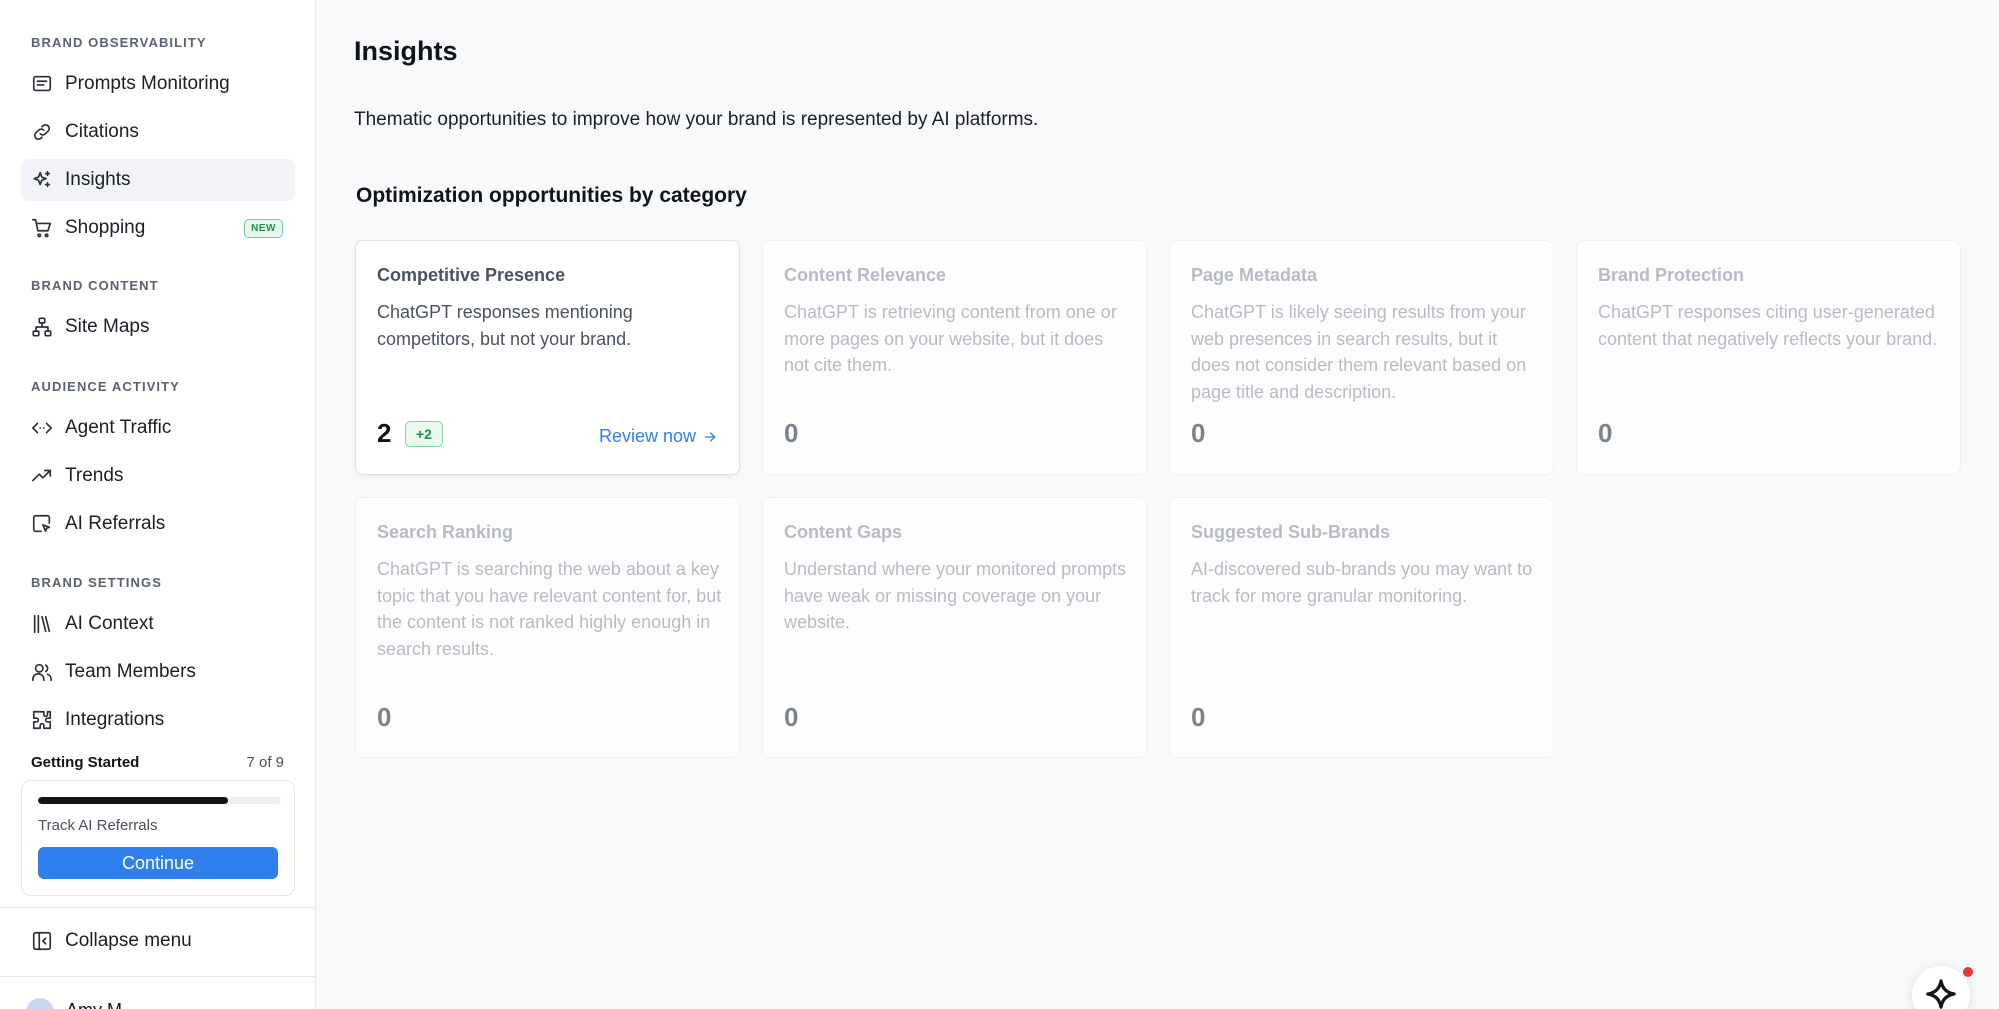  What do you see at coordinates (263, 228) in the screenshot?
I see `new-badge: NEW` at bounding box center [263, 228].